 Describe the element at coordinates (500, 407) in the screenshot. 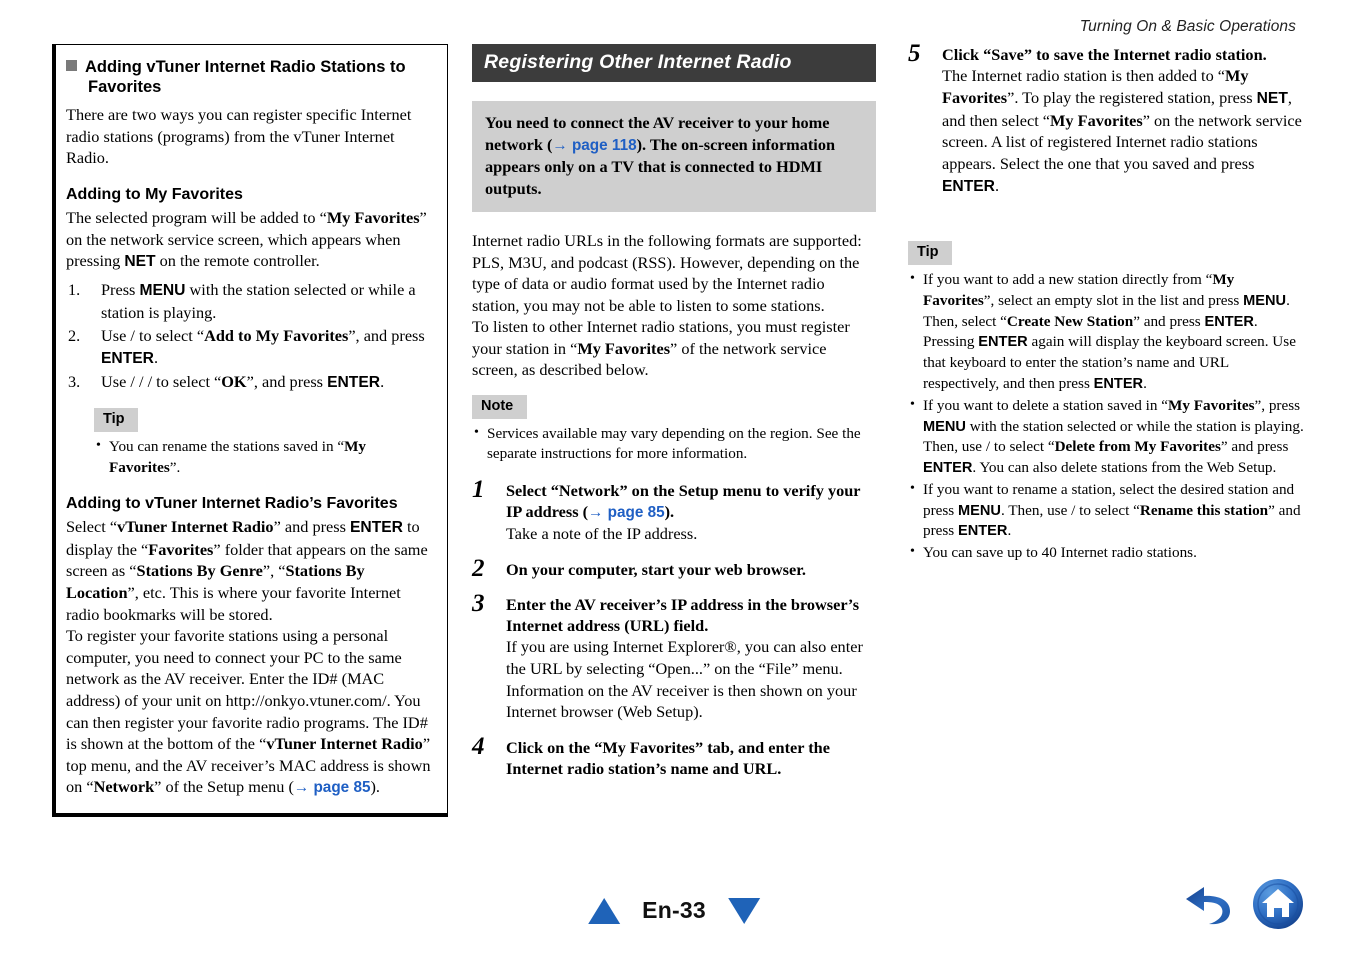

I see `note-badge: Note` at that location.